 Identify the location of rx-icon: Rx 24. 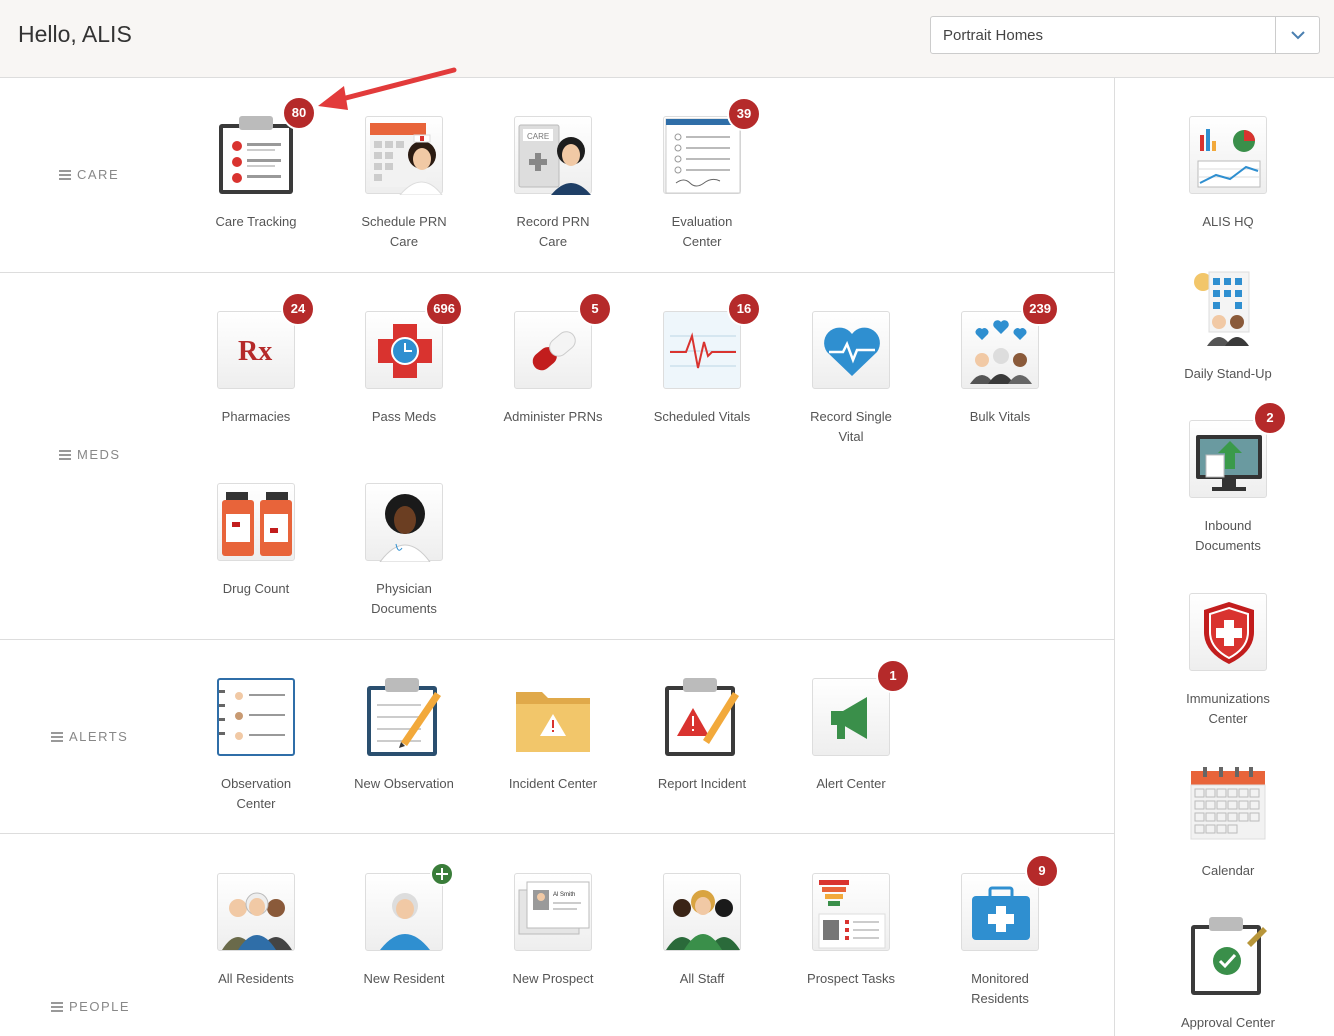
(266, 340).